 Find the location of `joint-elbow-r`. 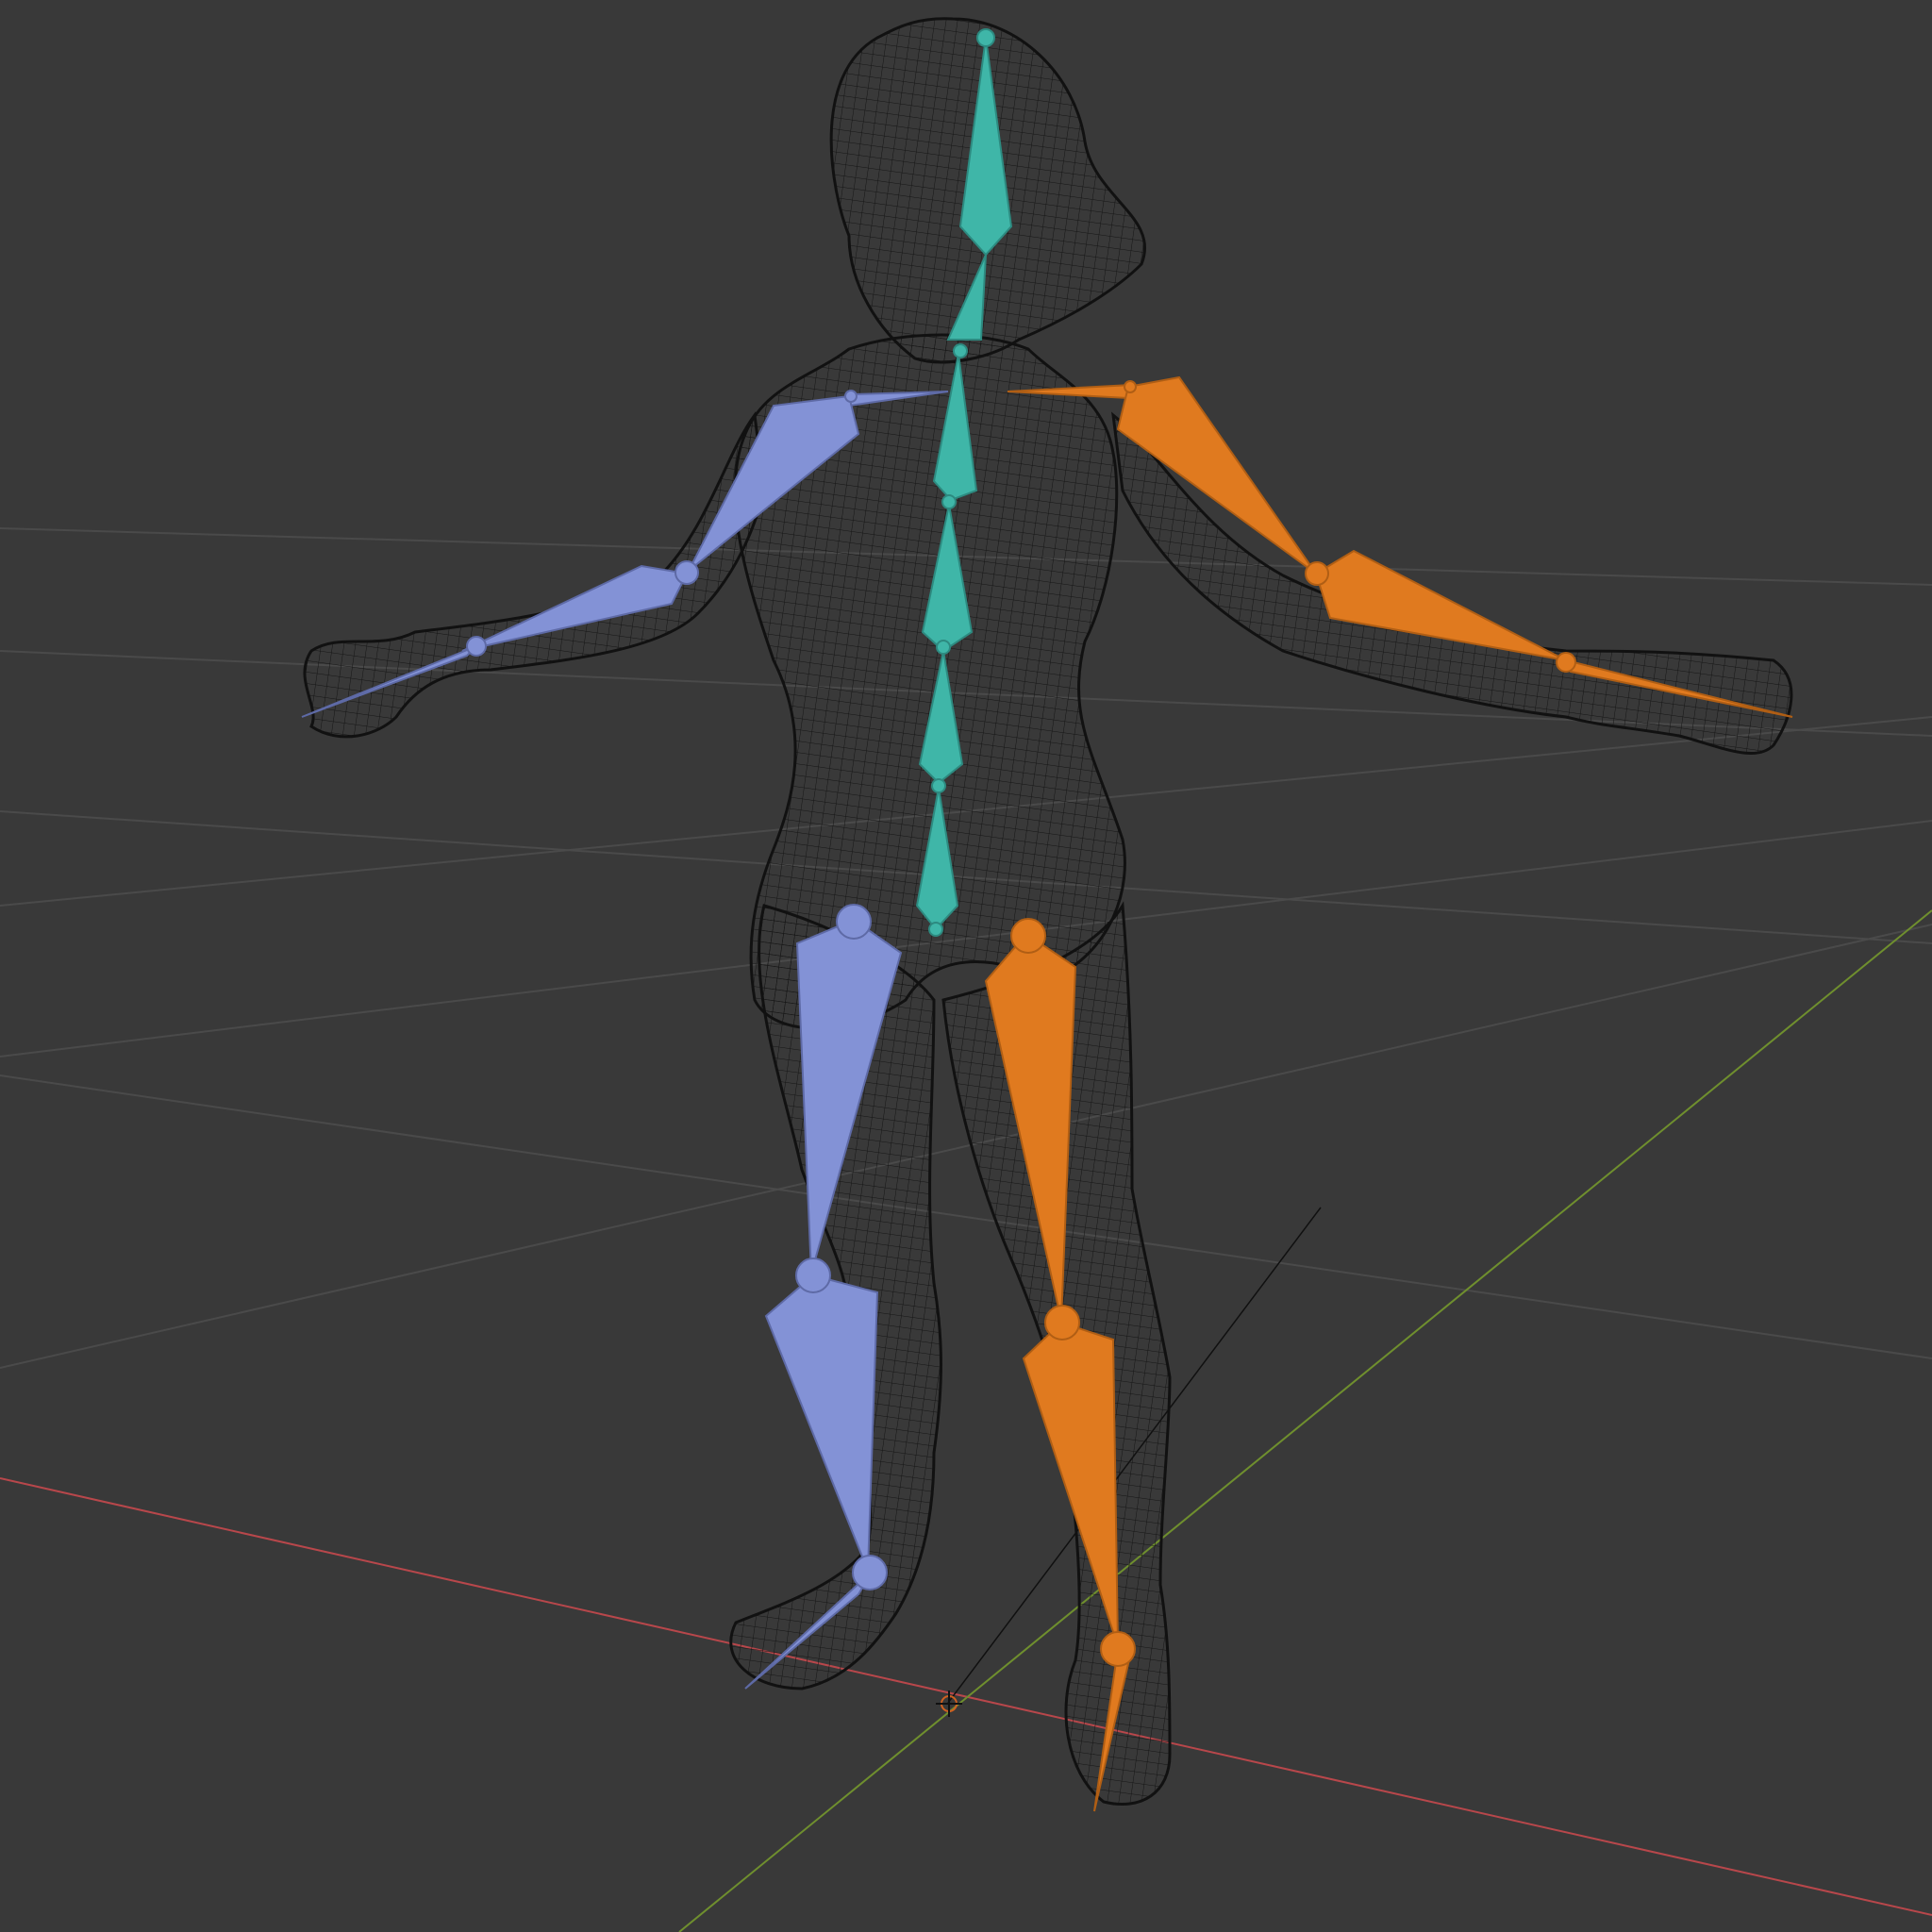

joint-elbow-r is located at coordinates (1317, 573).